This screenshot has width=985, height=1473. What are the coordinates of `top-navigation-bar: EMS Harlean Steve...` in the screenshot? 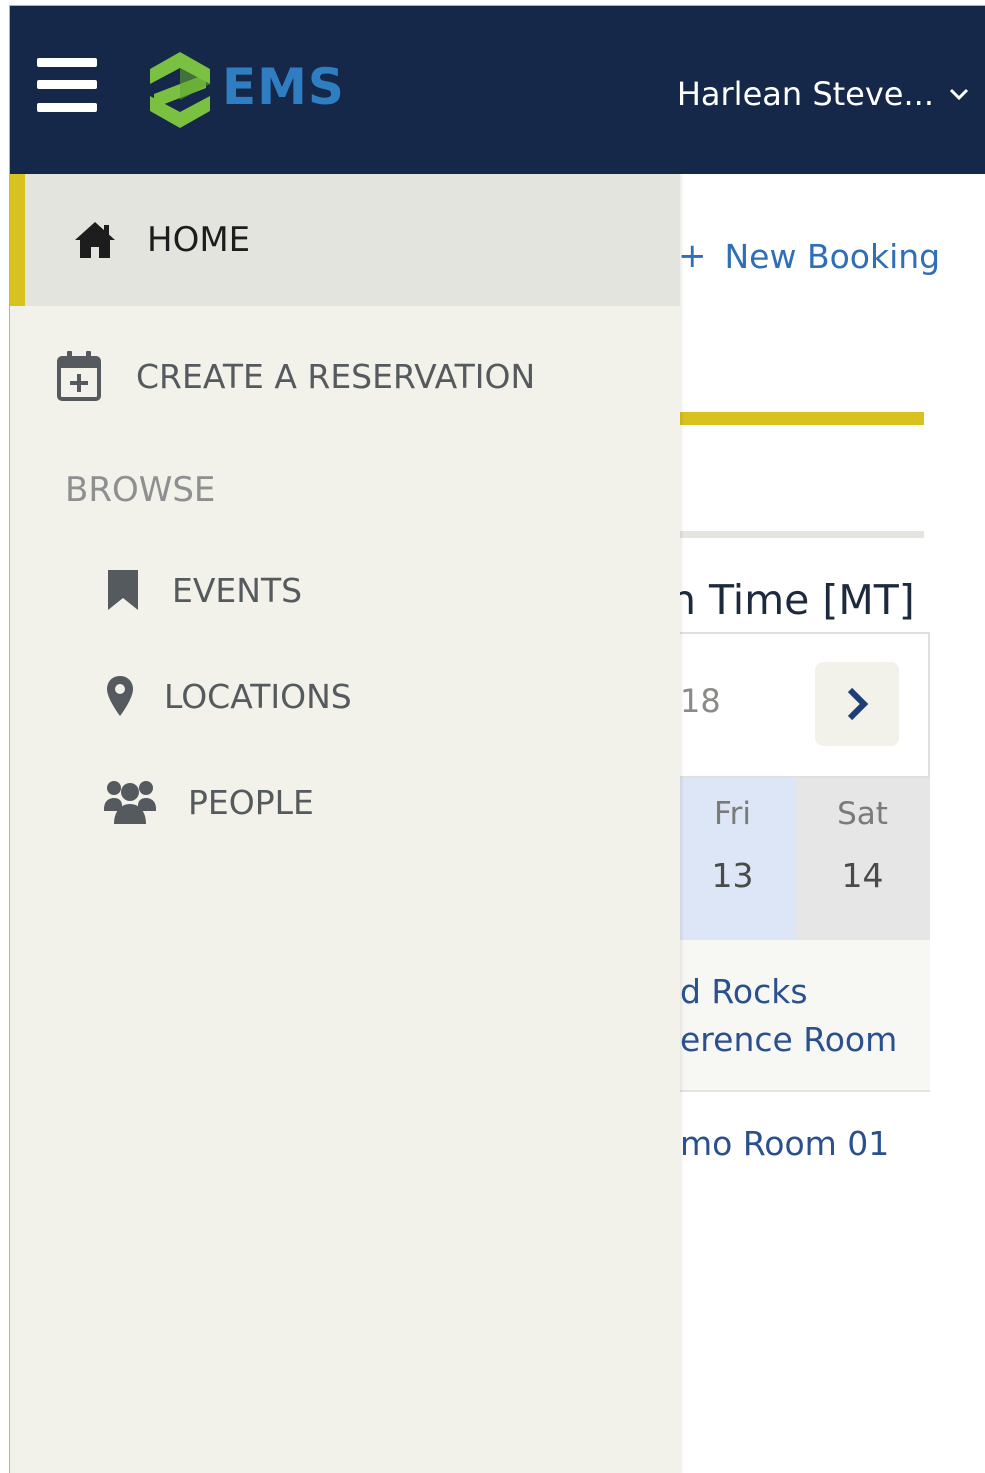 It's located at (497, 90).